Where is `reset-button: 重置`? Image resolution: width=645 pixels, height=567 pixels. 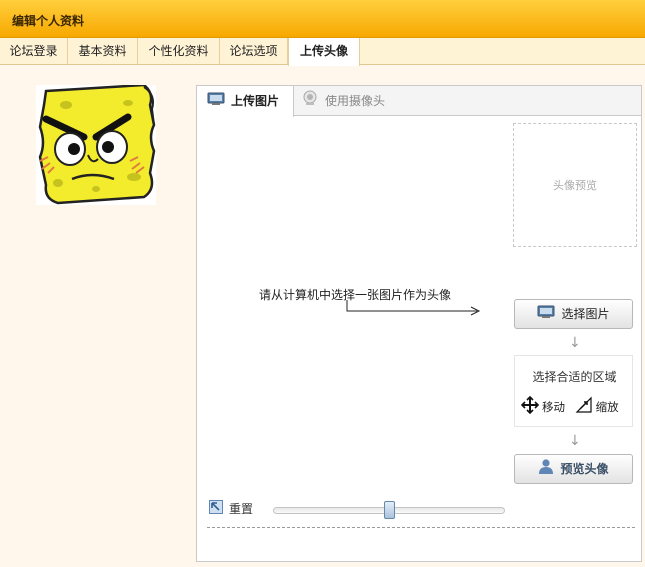
reset-button: 重置 is located at coordinates (231, 508).